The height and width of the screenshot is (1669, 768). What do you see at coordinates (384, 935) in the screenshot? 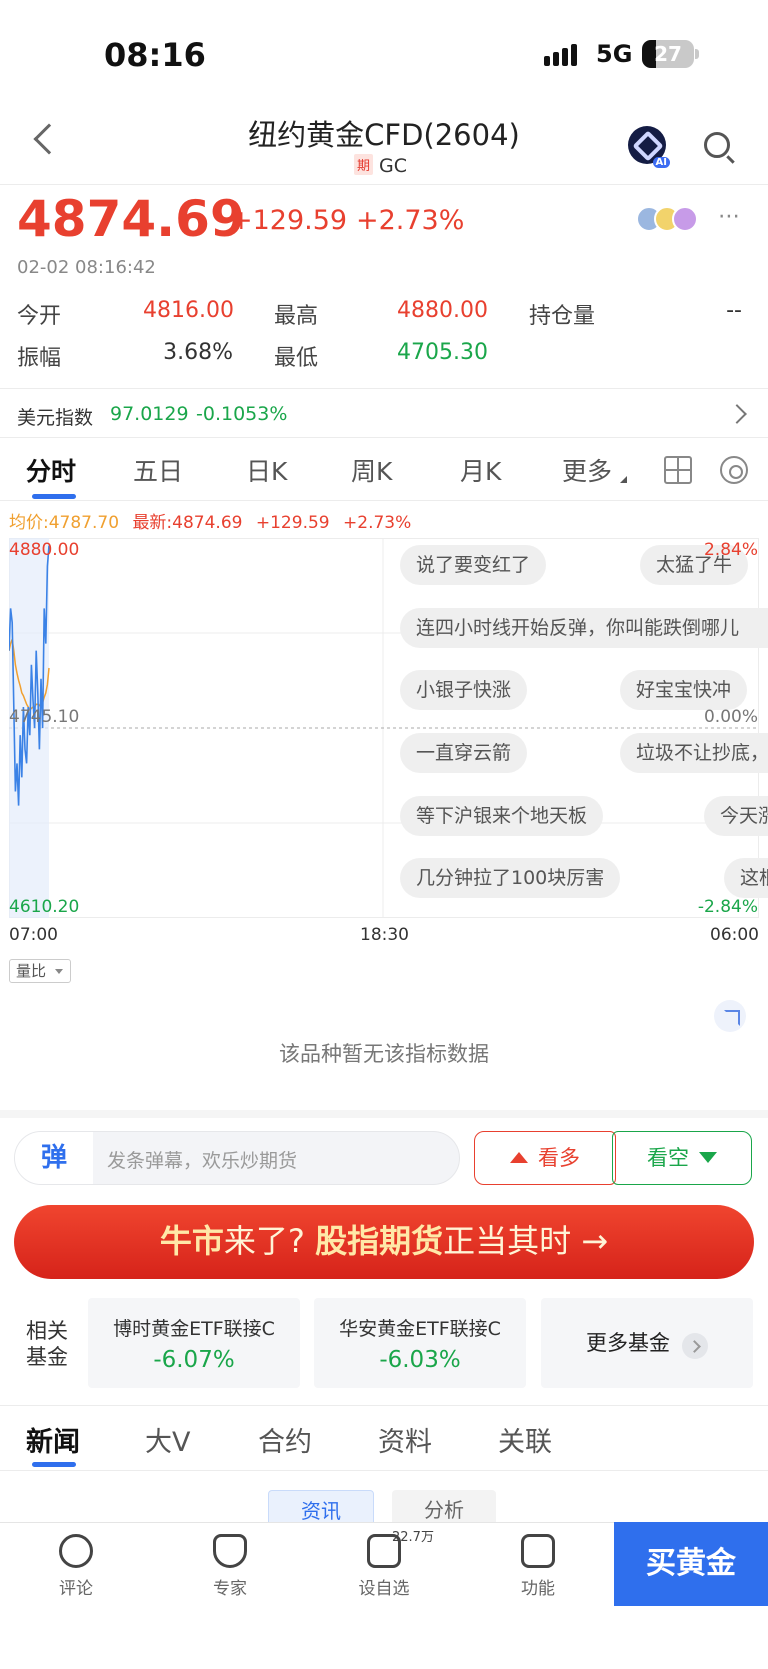
I see `x-axis-mid-label: 18:30` at bounding box center [384, 935].